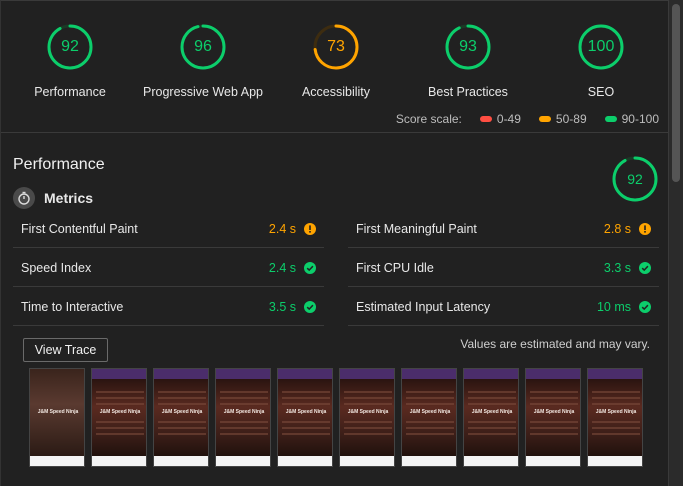 Image resolution: width=683 pixels, height=486 pixels. Describe the element at coordinates (601, 61) in the screenshot. I see `gauge-seo: 100 SEO` at that location.